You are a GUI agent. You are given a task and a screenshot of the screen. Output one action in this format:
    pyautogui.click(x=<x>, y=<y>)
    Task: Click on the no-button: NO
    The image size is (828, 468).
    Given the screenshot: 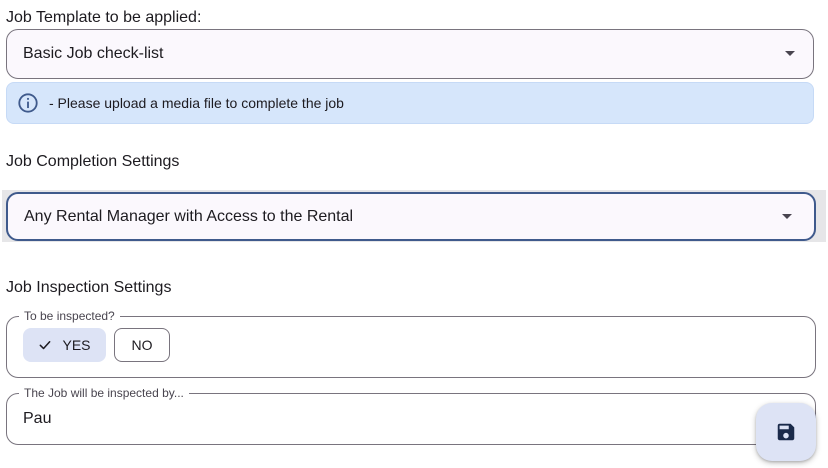 What is the action you would take?
    pyautogui.click(x=142, y=345)
    